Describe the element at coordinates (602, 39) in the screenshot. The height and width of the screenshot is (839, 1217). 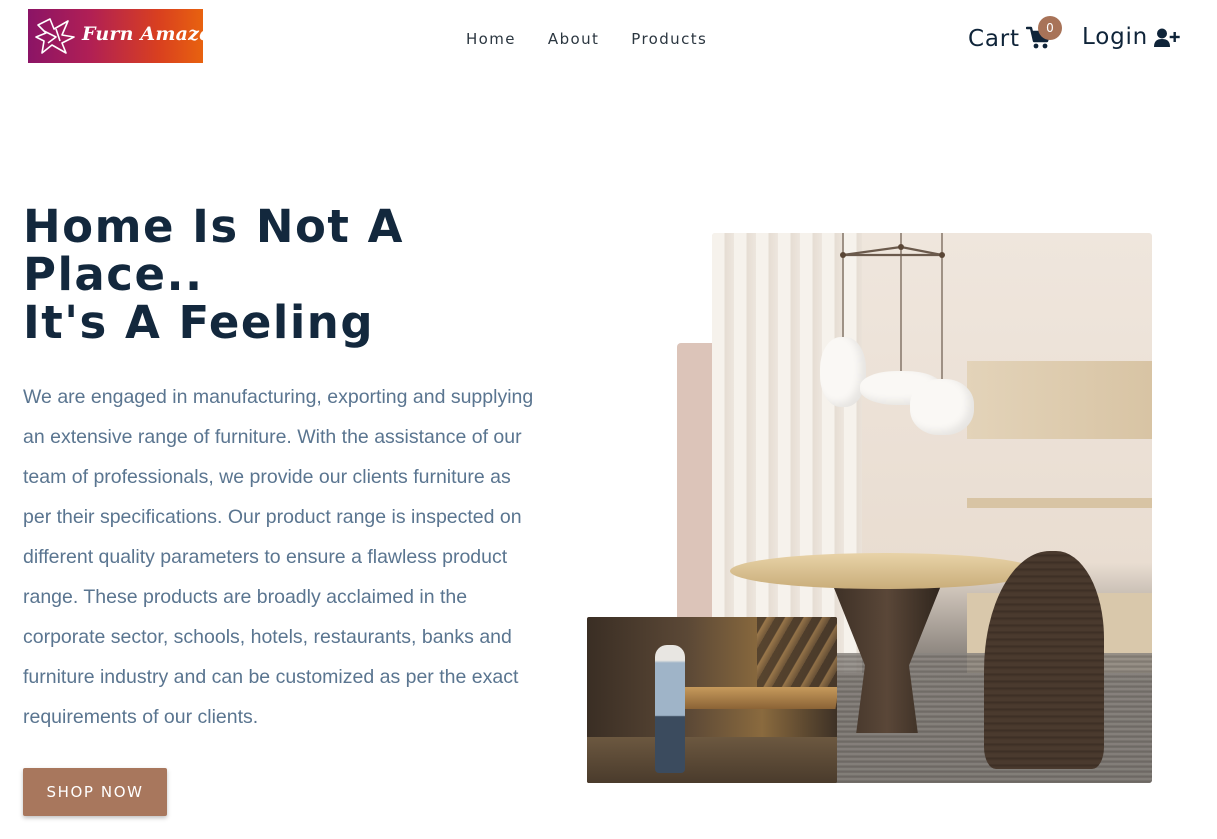
I see `main-nav: Home About Products` at that location.